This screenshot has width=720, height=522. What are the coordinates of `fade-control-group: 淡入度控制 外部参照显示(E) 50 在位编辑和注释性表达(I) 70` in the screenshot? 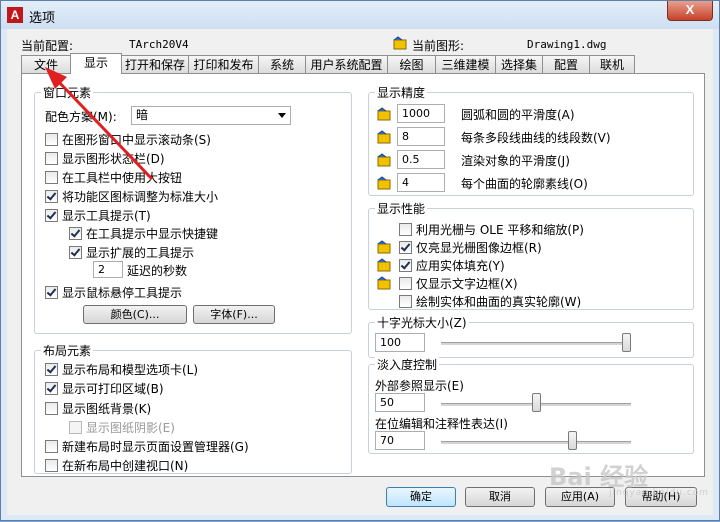 It's located at (531, 405).